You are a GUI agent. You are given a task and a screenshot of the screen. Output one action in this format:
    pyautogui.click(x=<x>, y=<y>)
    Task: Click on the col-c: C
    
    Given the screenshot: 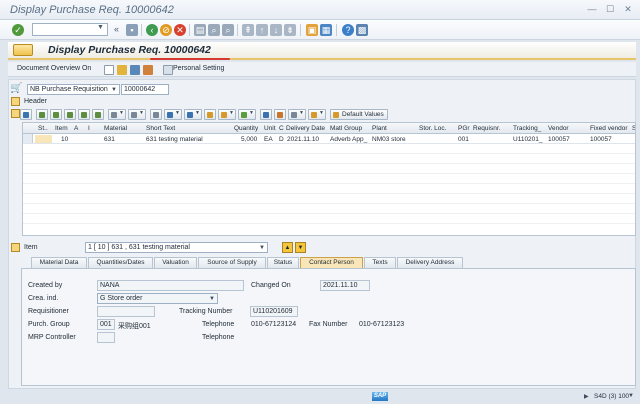 What is the action you would take?
    pyautogui.click(x=281, y=128)
    